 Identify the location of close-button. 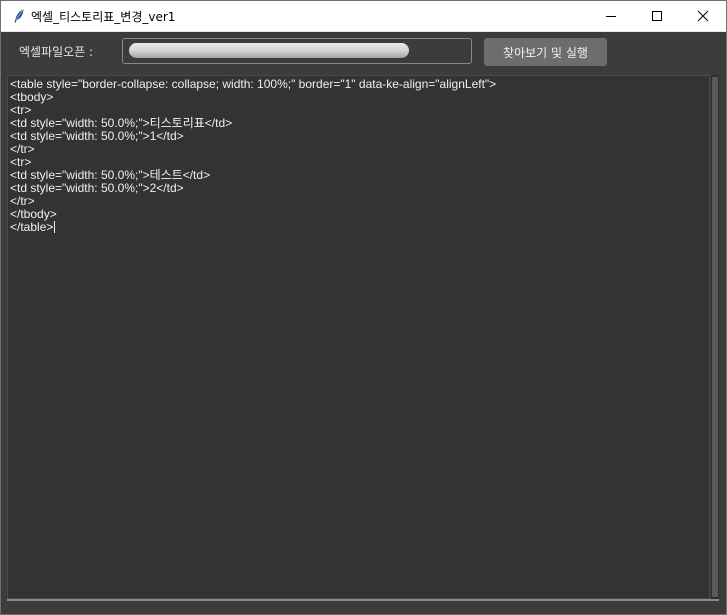
(703, 16).